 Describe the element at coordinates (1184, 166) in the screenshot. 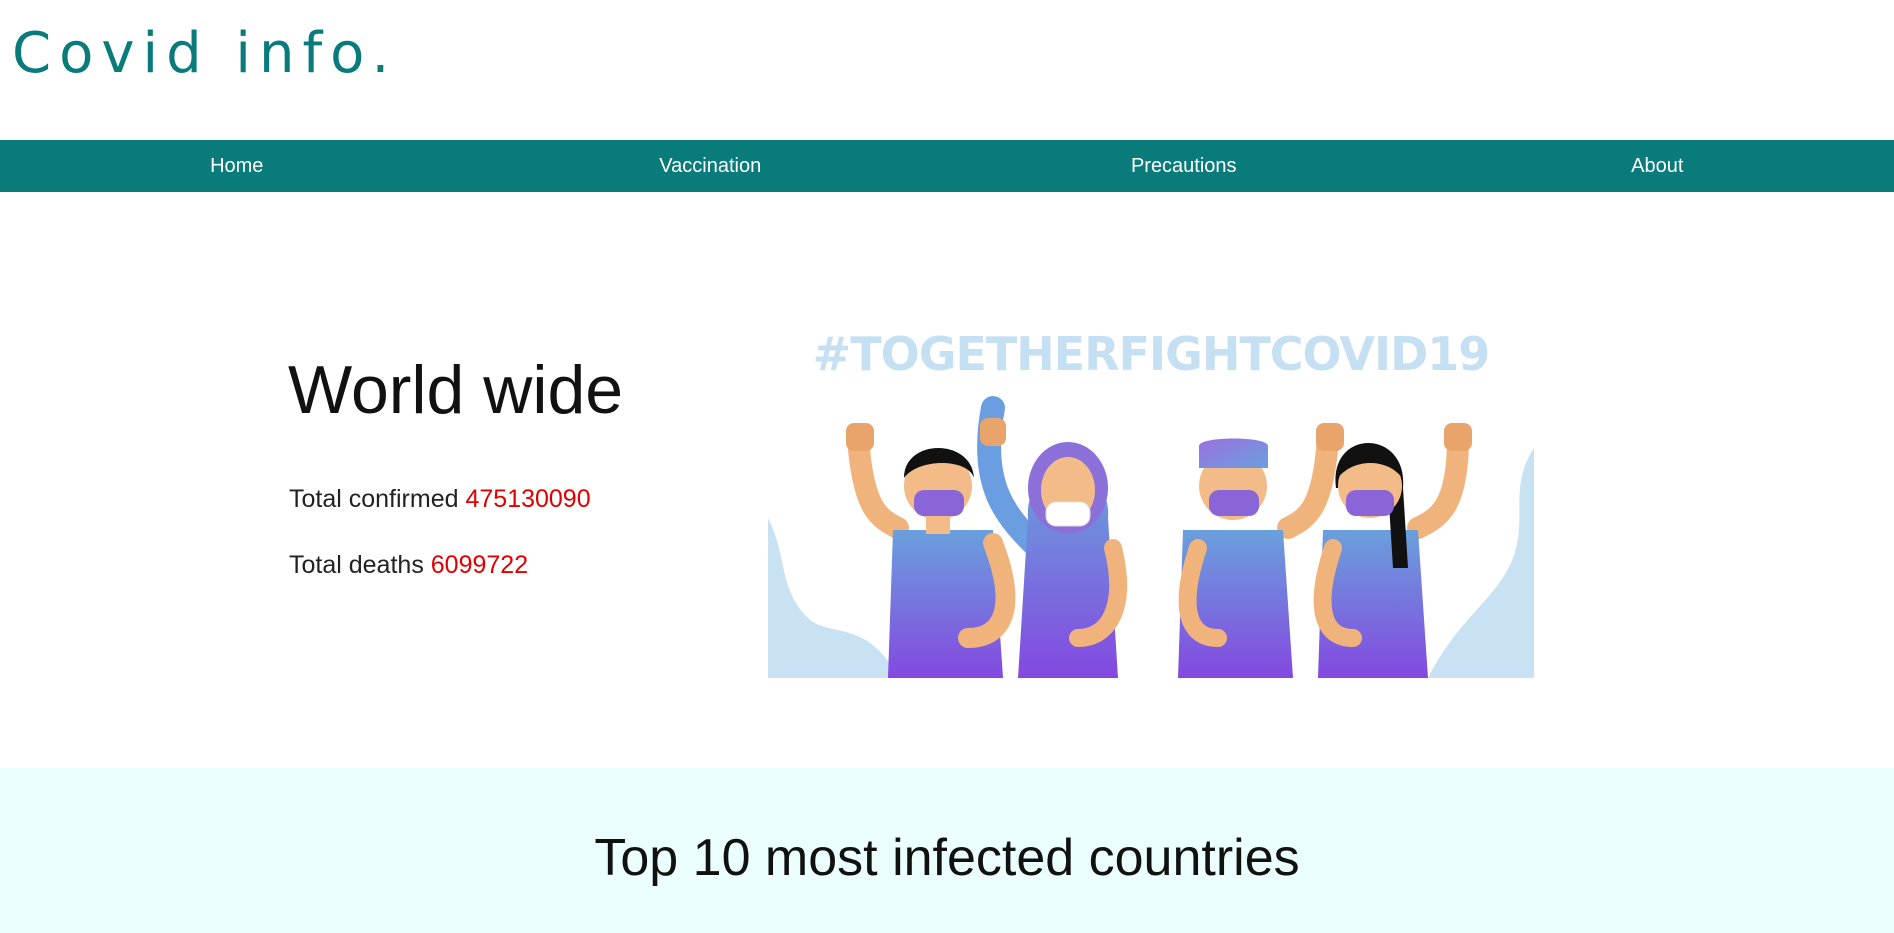

I see `nav-precautions: Precautions` at that location.